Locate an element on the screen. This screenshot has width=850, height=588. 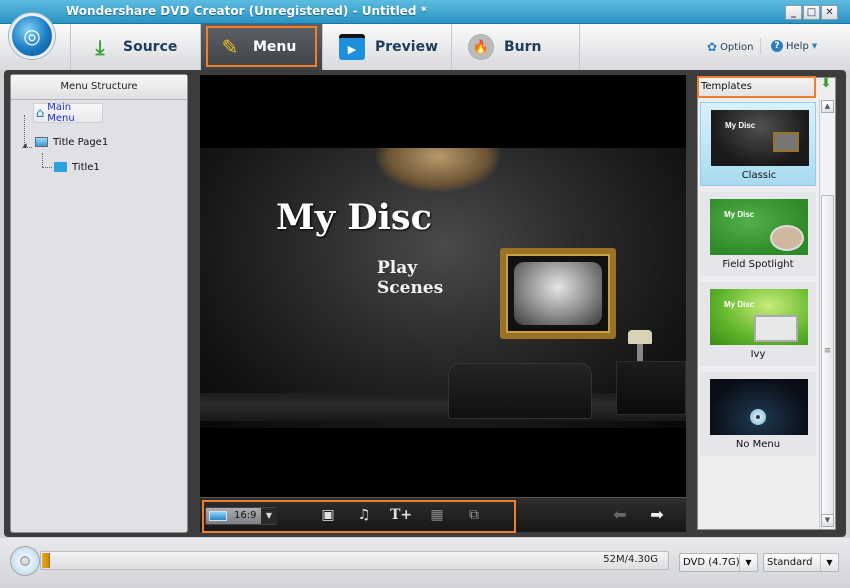
tab-preview-label: Preview is located at coordinates (407, 47).